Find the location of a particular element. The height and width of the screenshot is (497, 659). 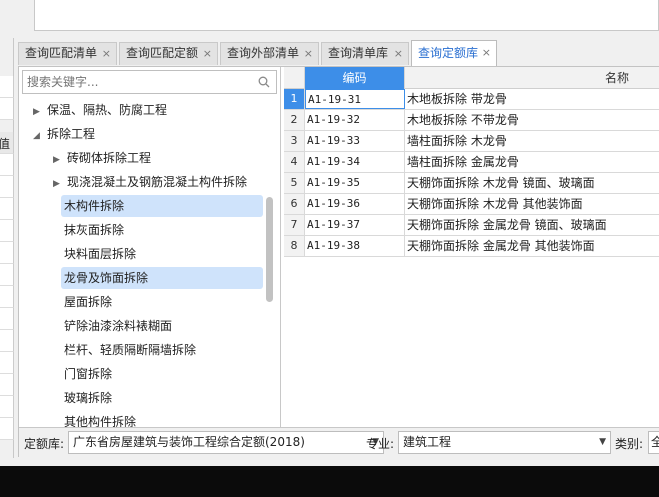

table-row: 2 A1-19-32 木地板拆除 不带龙骨 is located at coordinates (471, 120).